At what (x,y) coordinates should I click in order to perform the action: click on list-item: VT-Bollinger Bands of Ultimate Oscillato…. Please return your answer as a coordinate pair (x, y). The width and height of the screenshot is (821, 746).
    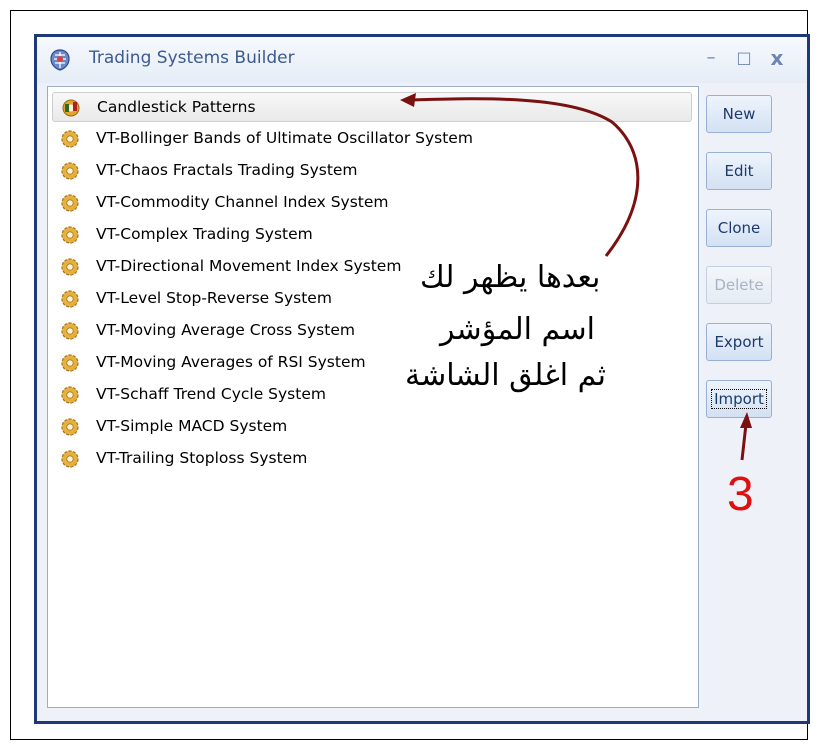
    Looking at the image, I should click on (372, 139).